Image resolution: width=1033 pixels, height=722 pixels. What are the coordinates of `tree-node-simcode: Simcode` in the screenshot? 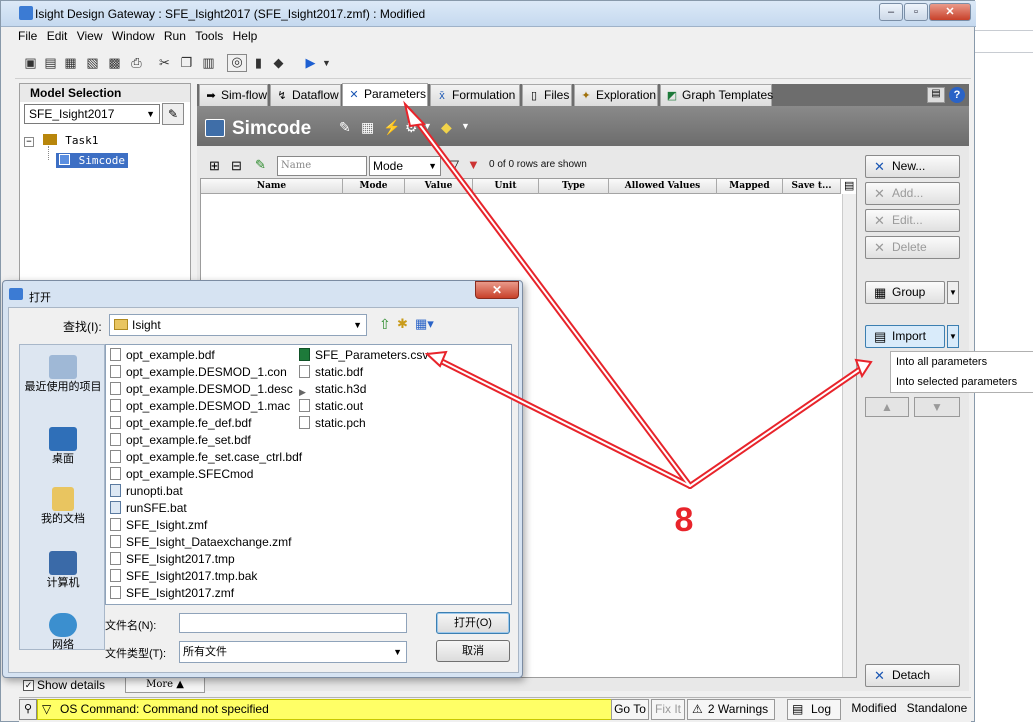 It's located at (92, 160).